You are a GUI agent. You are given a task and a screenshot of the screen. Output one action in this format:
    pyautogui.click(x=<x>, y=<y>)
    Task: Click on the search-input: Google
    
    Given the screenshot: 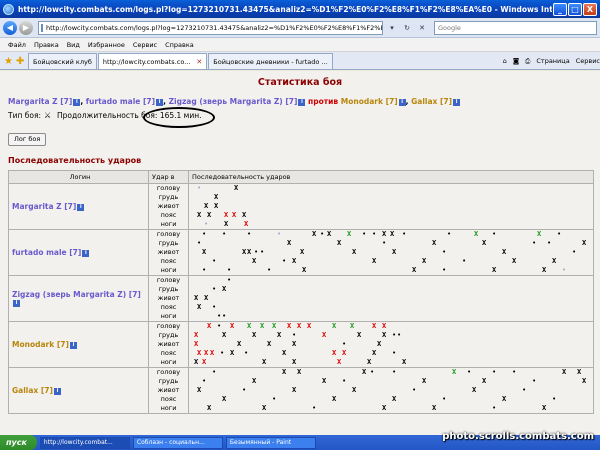 What is the action you would take?
    pyautogui.click(x=515, y=27)
    